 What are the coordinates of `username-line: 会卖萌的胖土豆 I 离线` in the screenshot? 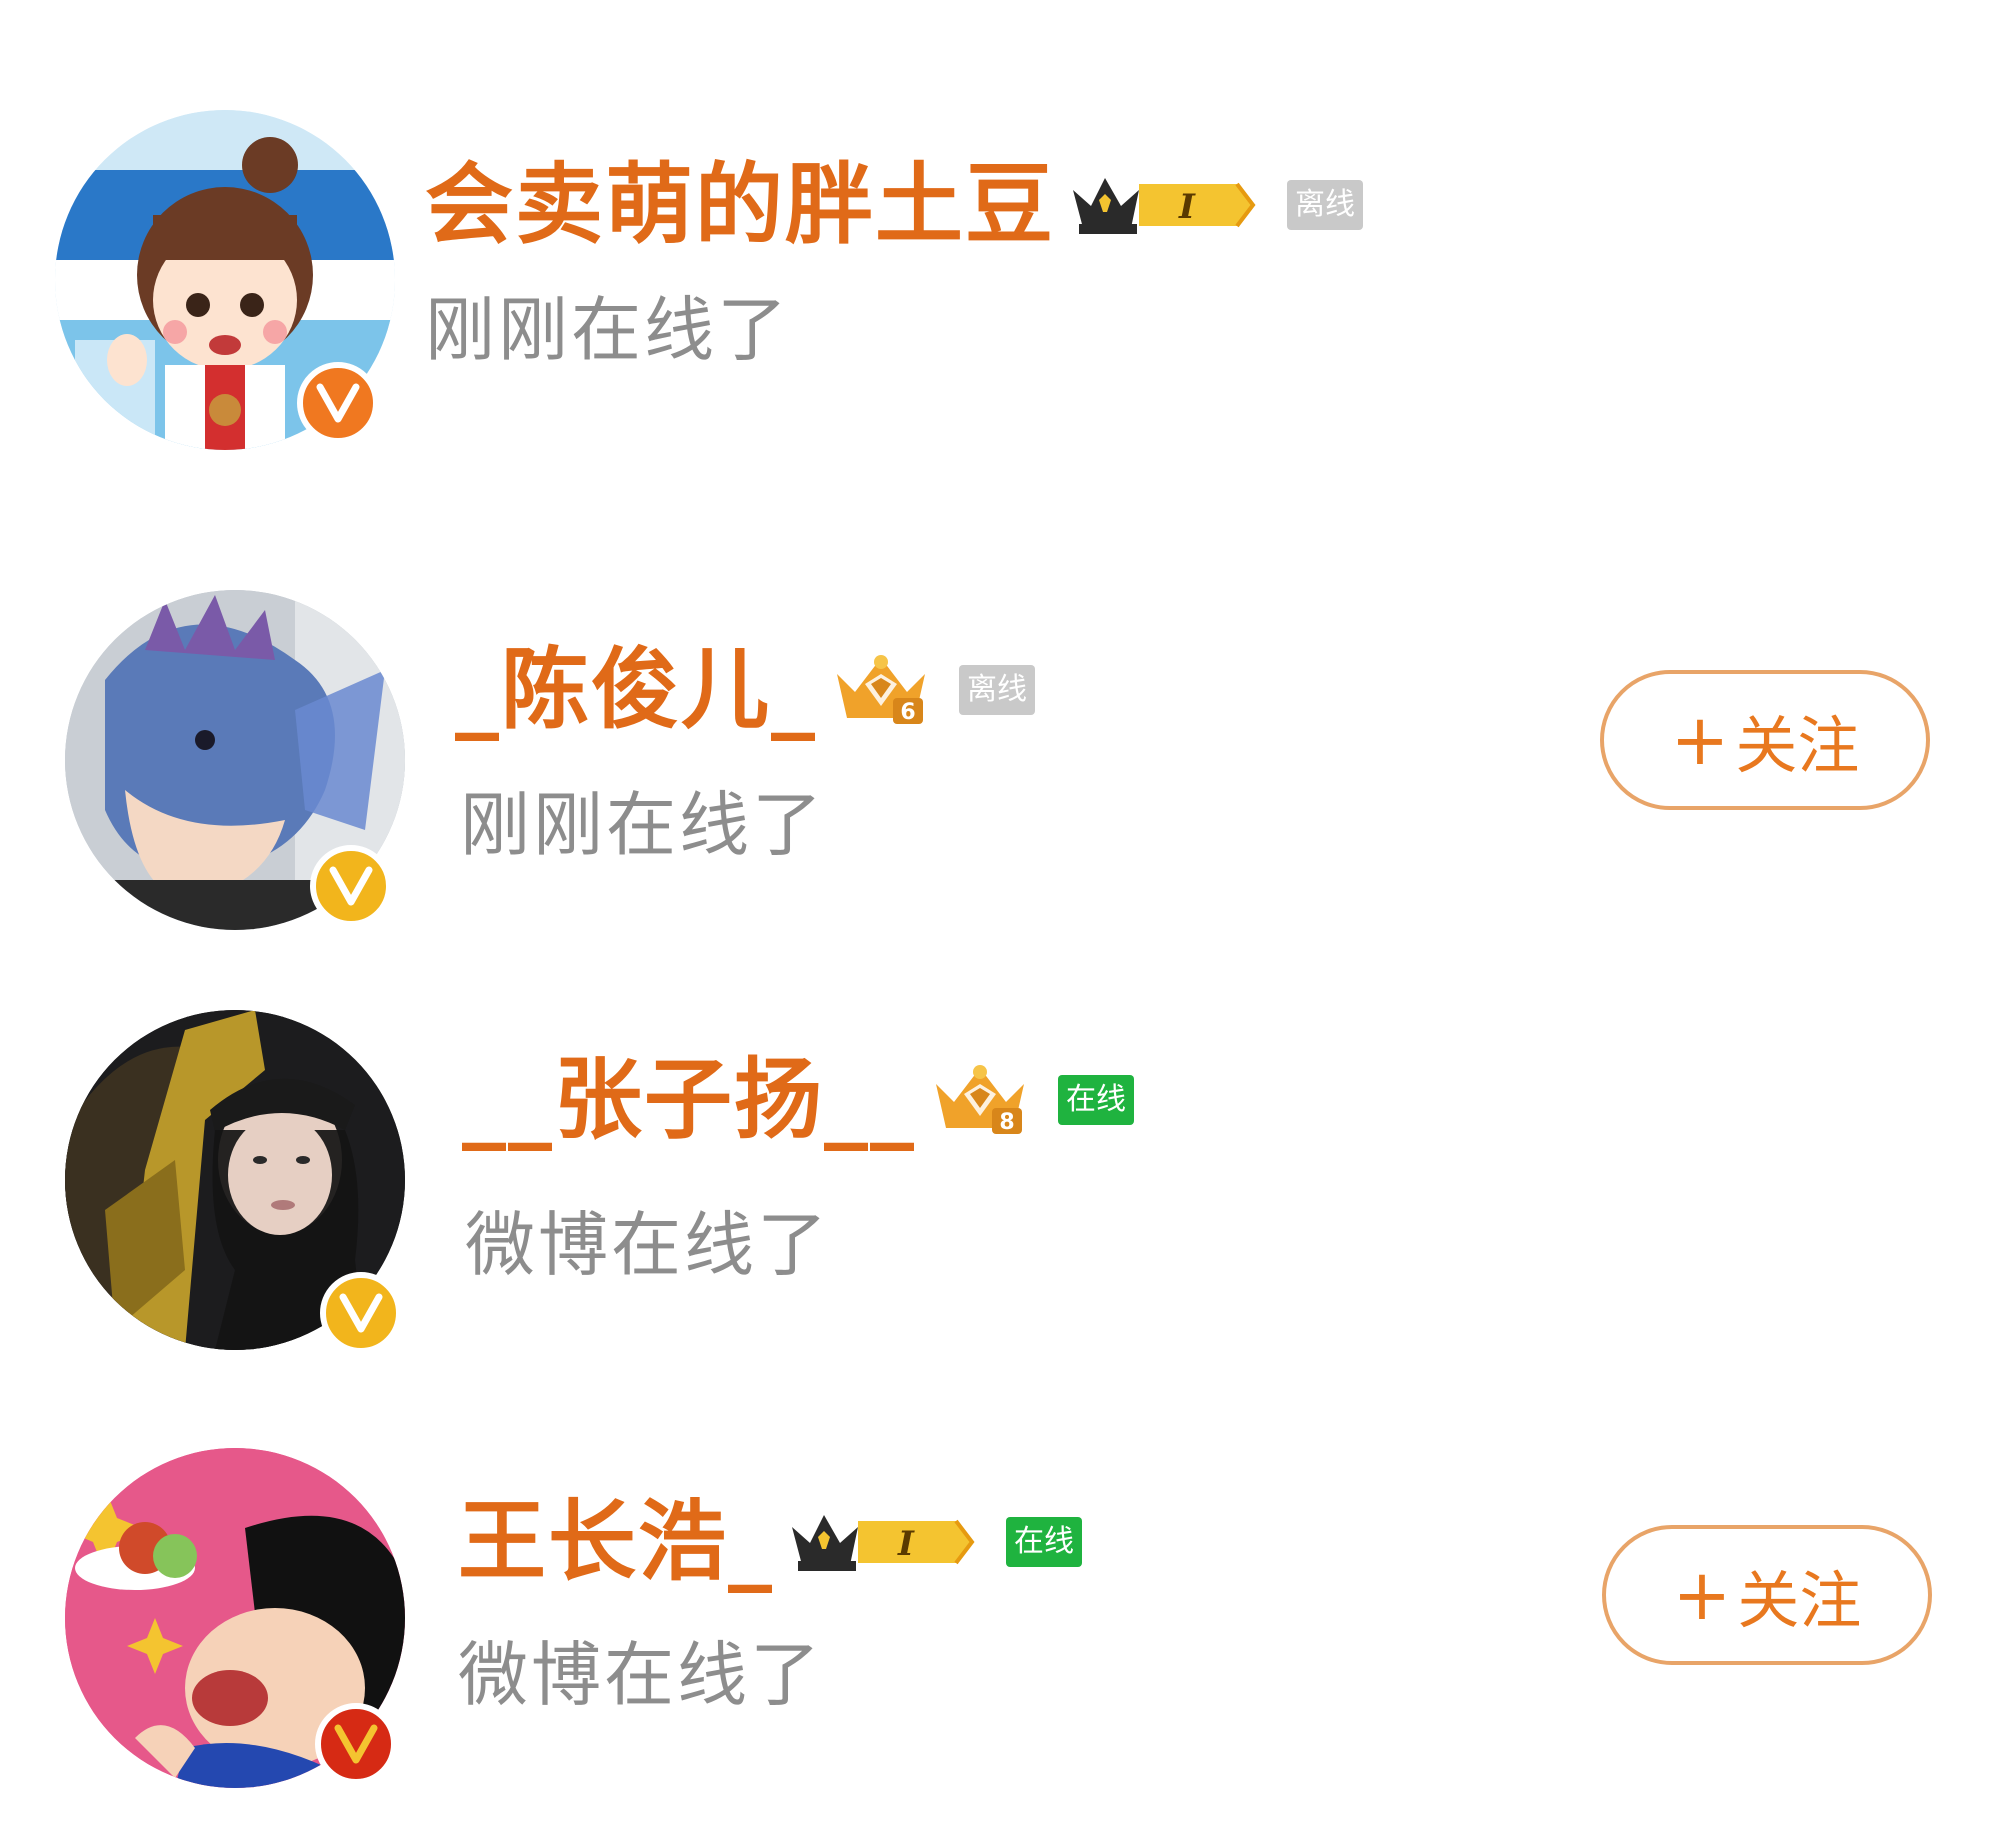 It's located at (894, 205).